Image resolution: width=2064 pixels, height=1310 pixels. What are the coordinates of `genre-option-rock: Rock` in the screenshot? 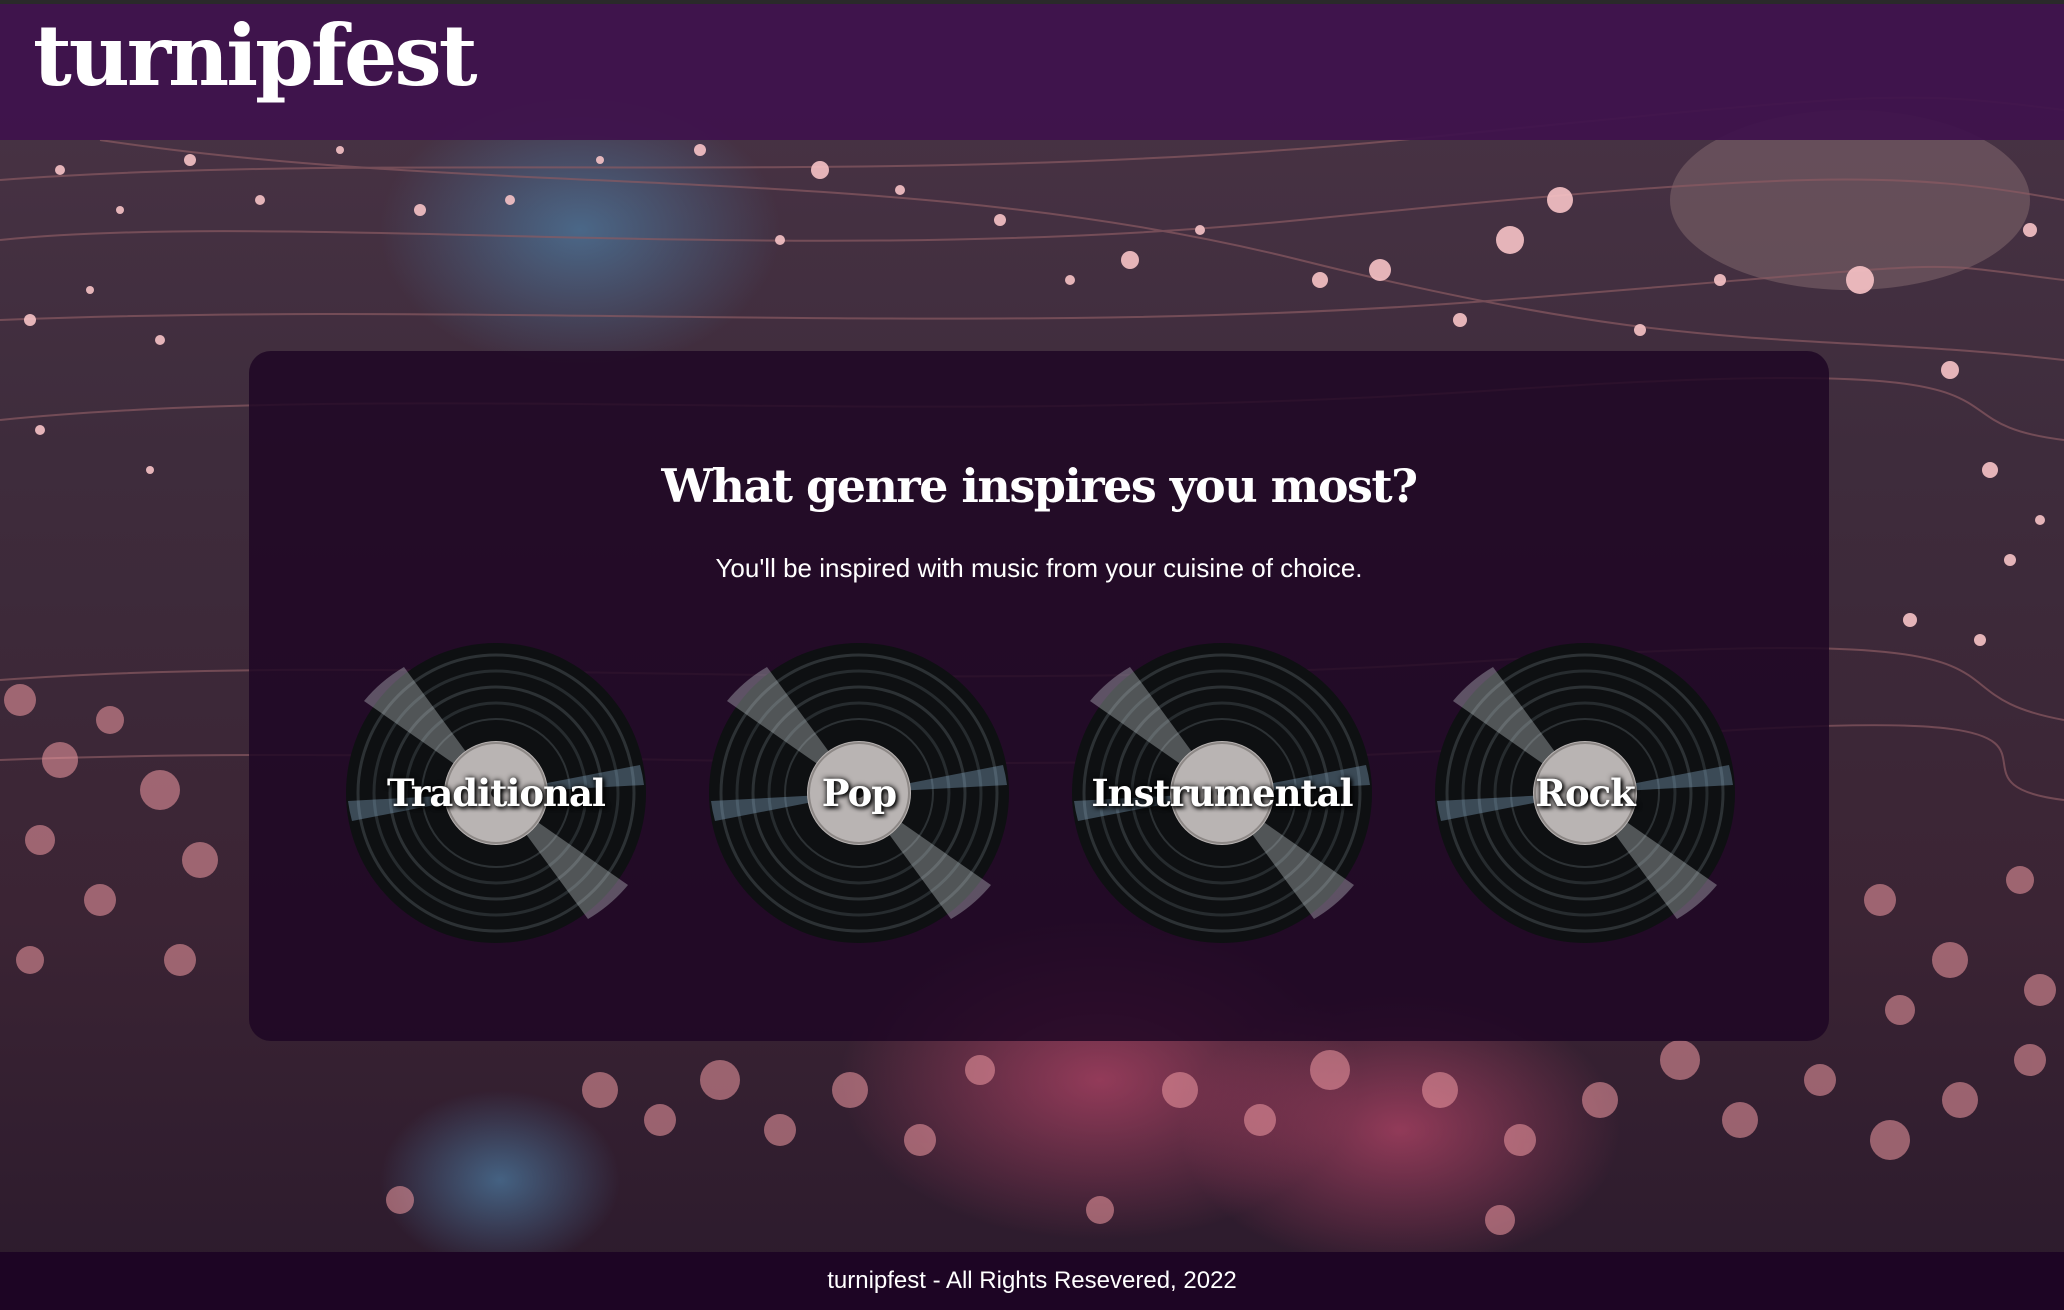 It's located at (1585, 793).